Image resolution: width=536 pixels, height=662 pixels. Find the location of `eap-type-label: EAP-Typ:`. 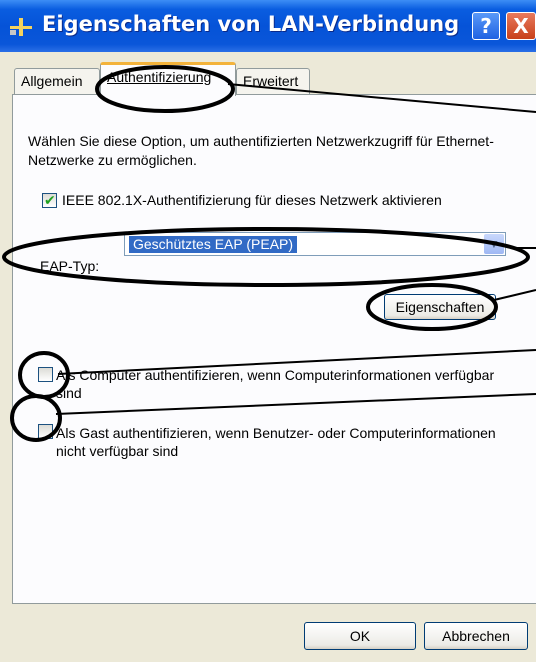

eap-type-label: EAP-Typ: is located at coordinates (70, 266).